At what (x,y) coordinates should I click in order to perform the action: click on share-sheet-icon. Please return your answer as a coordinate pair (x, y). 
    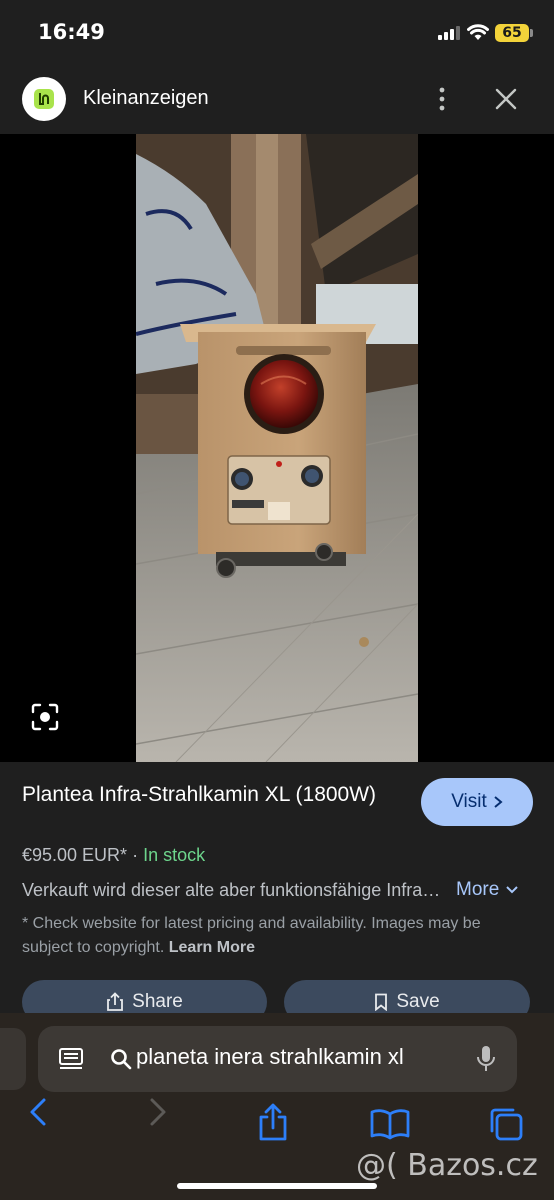
    Looking at the image, I should click on (273, 1122).